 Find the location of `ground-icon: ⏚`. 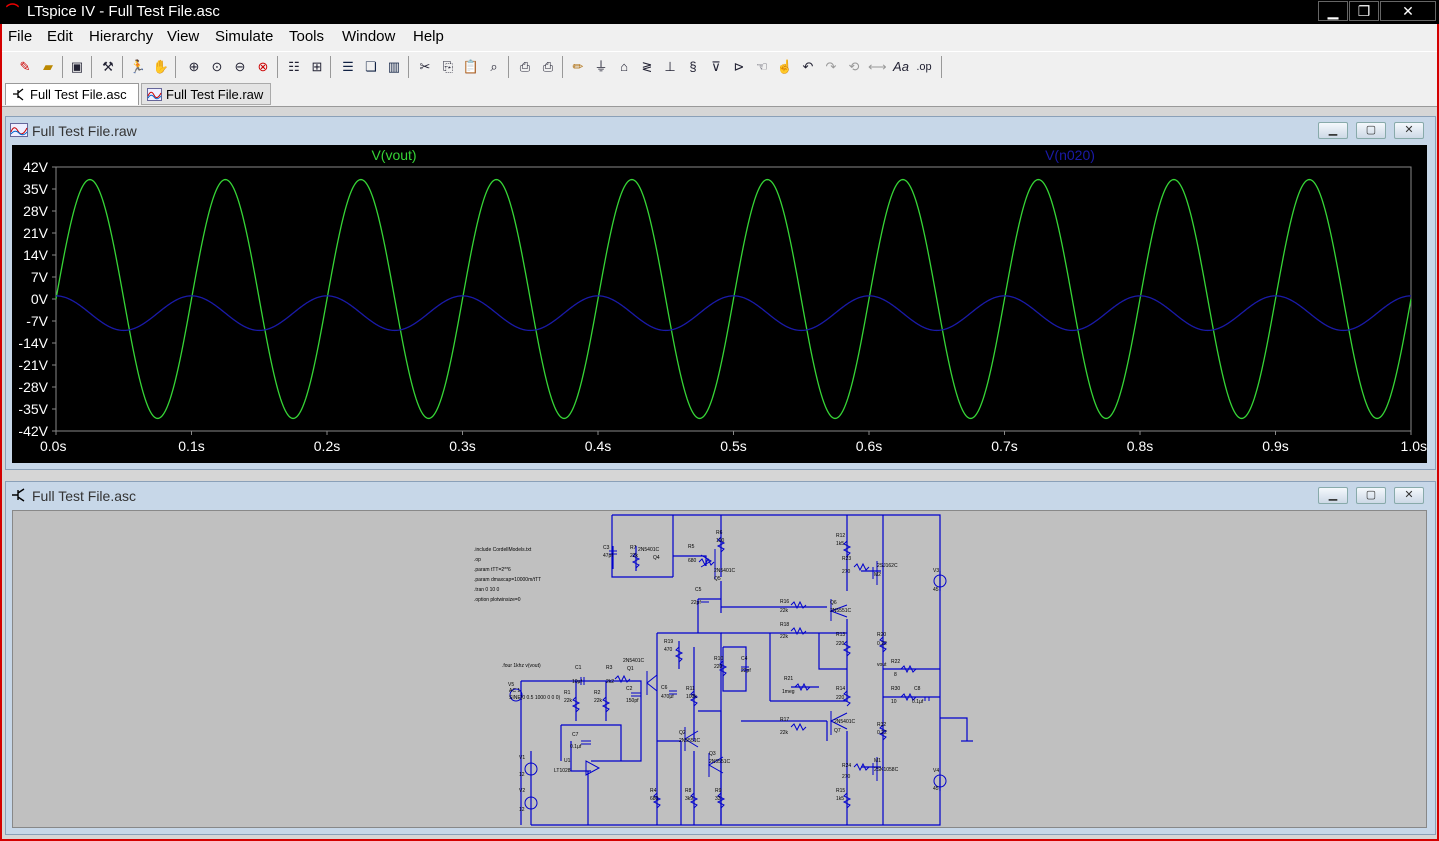

ground-icon: ⏚ is located at coordinates (601, 67).